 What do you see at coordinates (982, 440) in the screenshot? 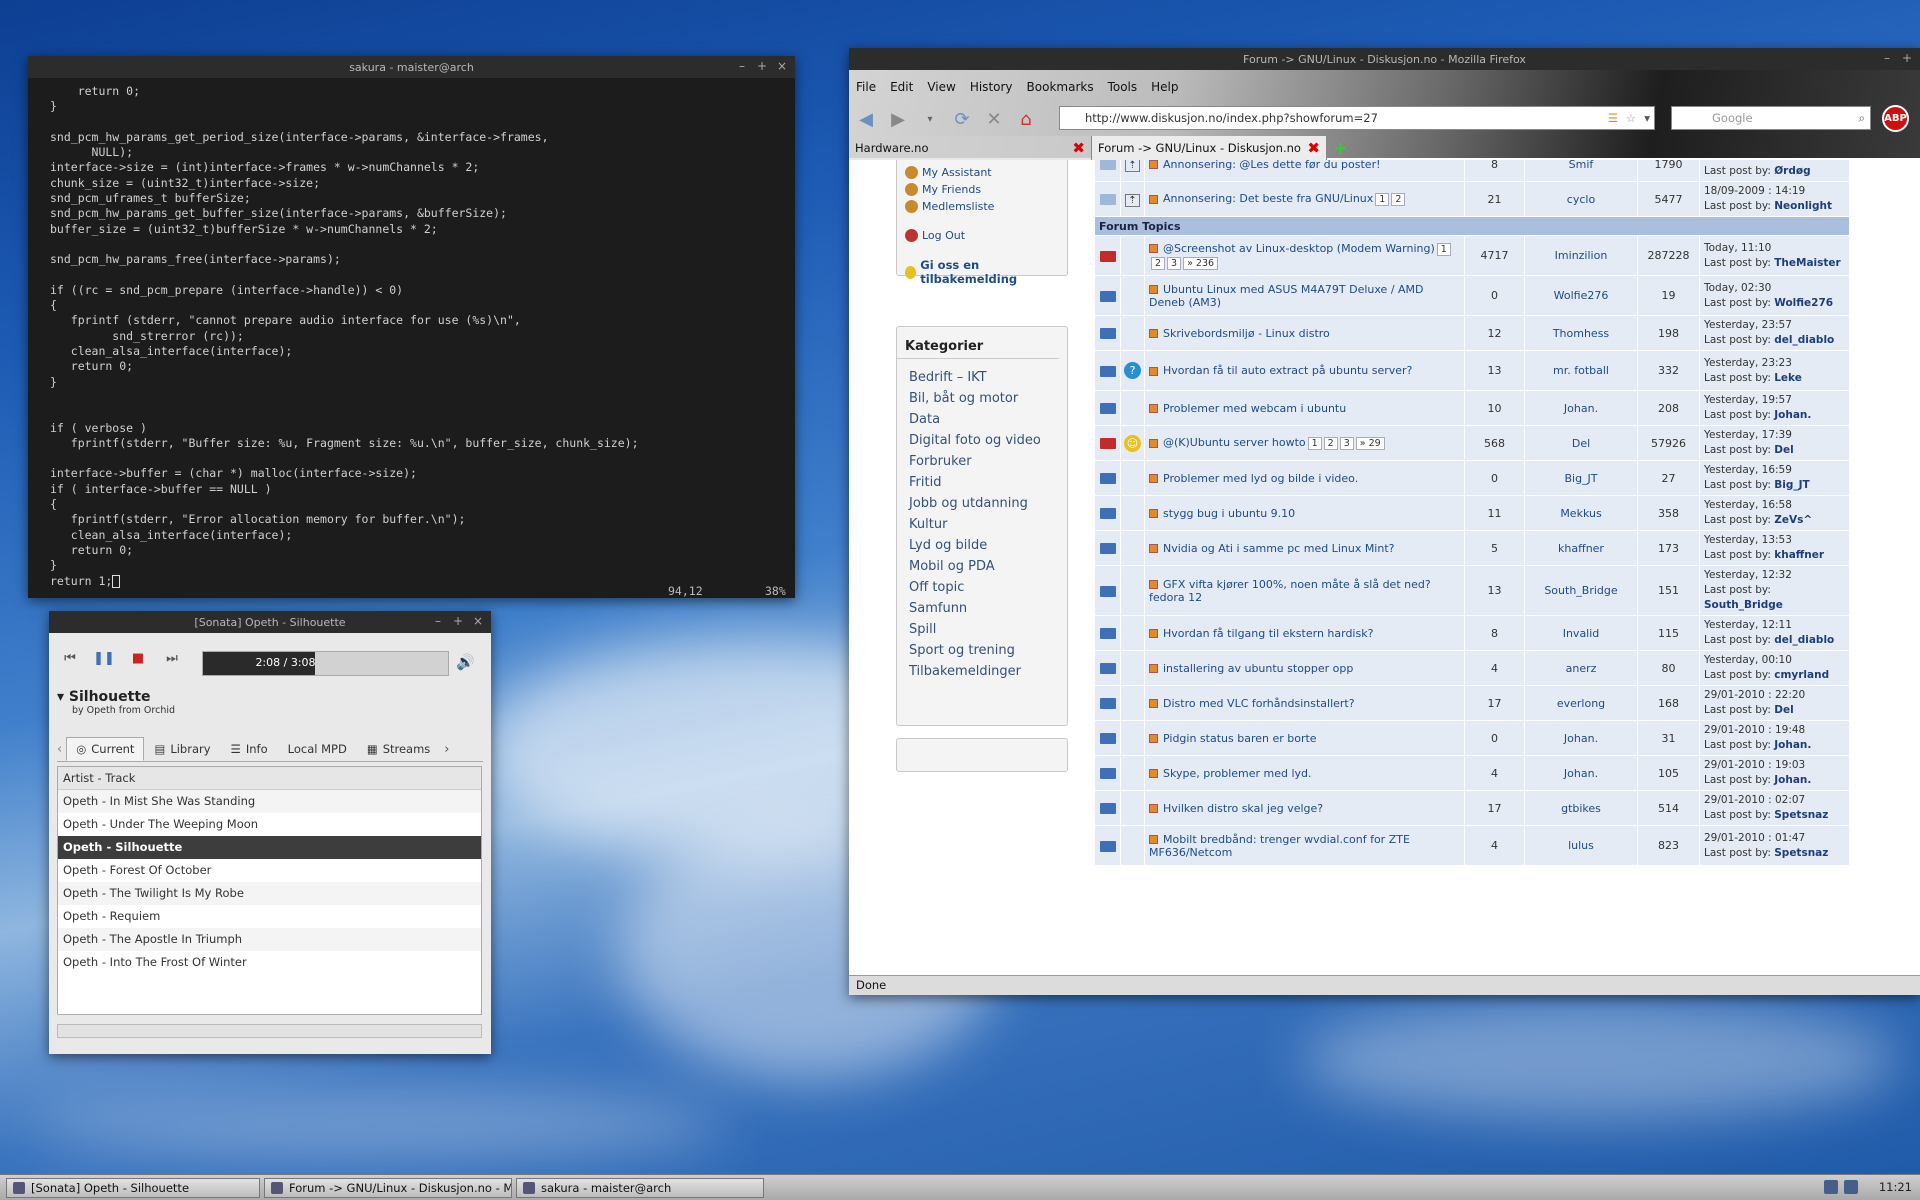
I see `category-link: Digital foto og video` at bounding box center [982, 440].